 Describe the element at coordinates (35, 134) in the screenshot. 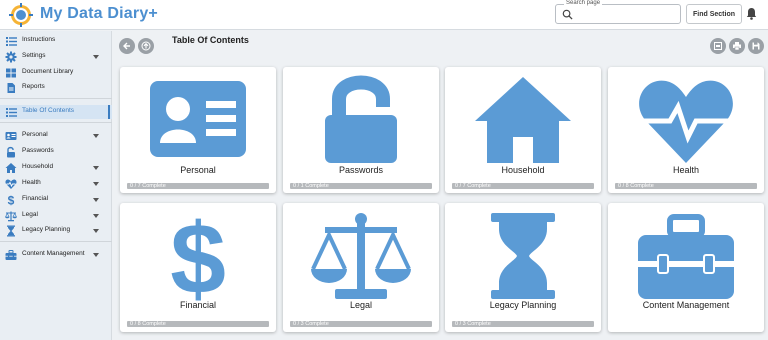

I see `sidebar-item-label: Personal` at that location.